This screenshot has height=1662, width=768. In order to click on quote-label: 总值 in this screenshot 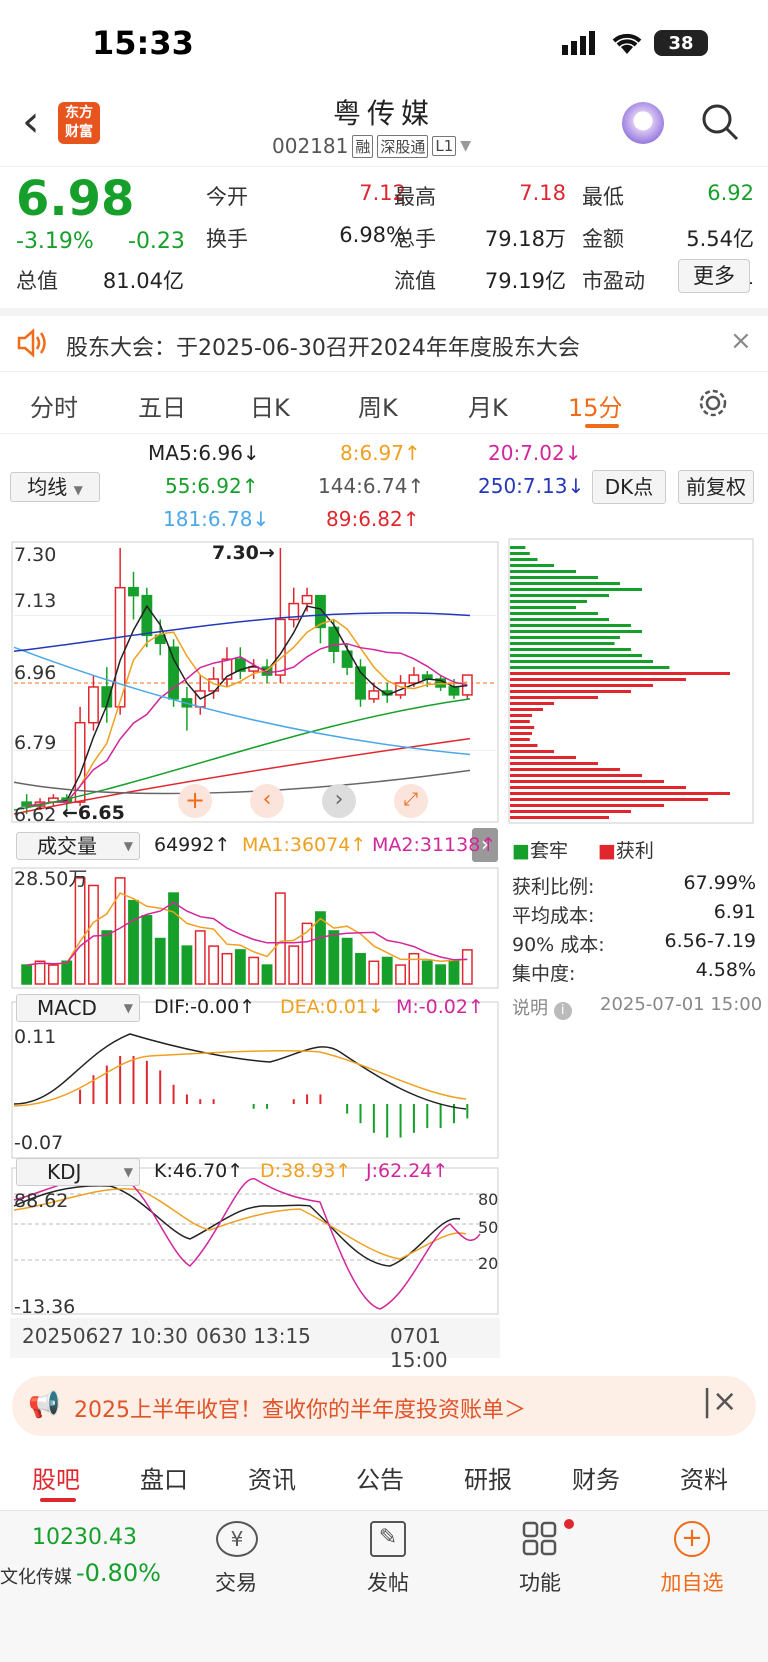, I will do `click(37, 281)`.